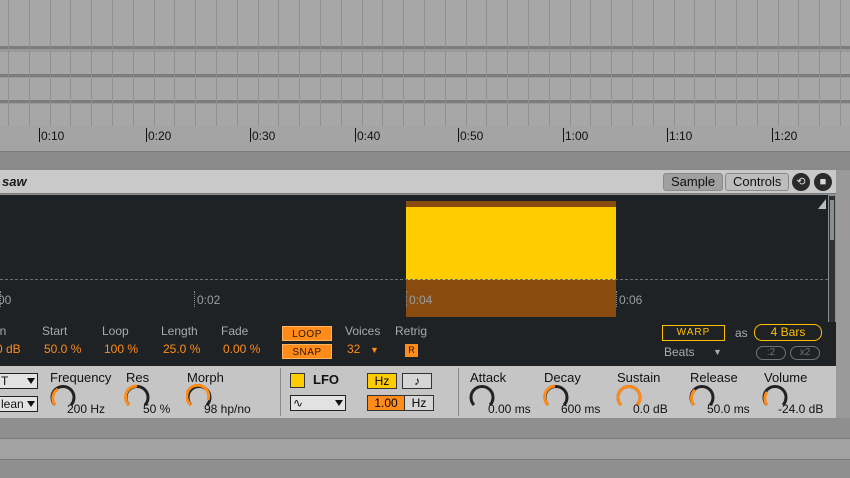 This screenshot has width=850, height=478. What do you see at coordinates (369, 136) in the screenshot?
I see `ruler-tick-label: 0:40` at bounding box center [369, 136].